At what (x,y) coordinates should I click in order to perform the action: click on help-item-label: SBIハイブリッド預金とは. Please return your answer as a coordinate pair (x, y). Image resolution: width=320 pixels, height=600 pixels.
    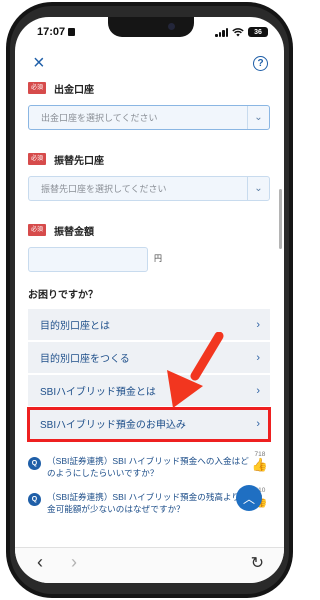
    Looking at the image, I should click on (98, 392).